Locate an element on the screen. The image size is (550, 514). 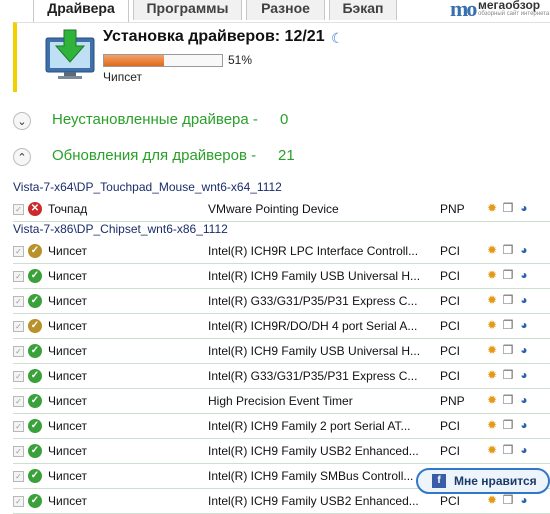
section-updates: ⌃ Обновления для драйверов - 21 is located at coordinates (275, 159).